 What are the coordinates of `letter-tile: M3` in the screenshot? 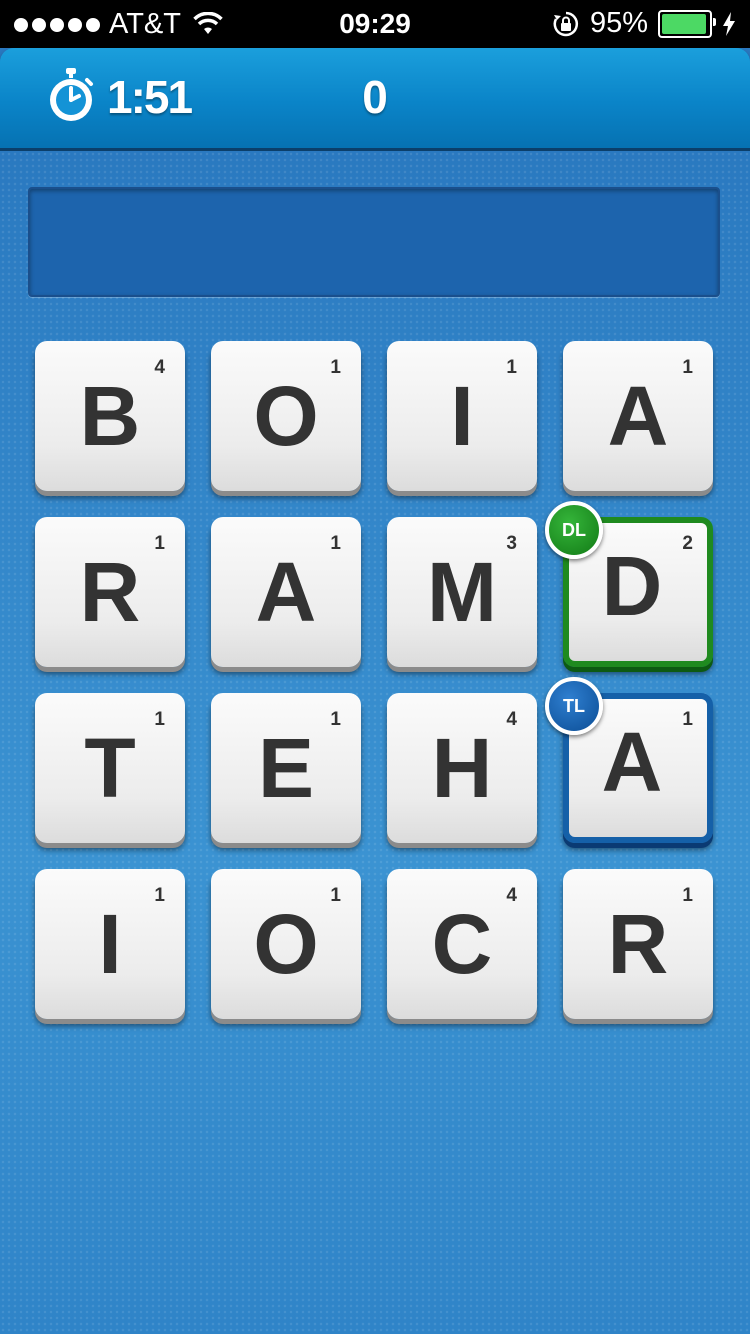 It's located at (462, 592).